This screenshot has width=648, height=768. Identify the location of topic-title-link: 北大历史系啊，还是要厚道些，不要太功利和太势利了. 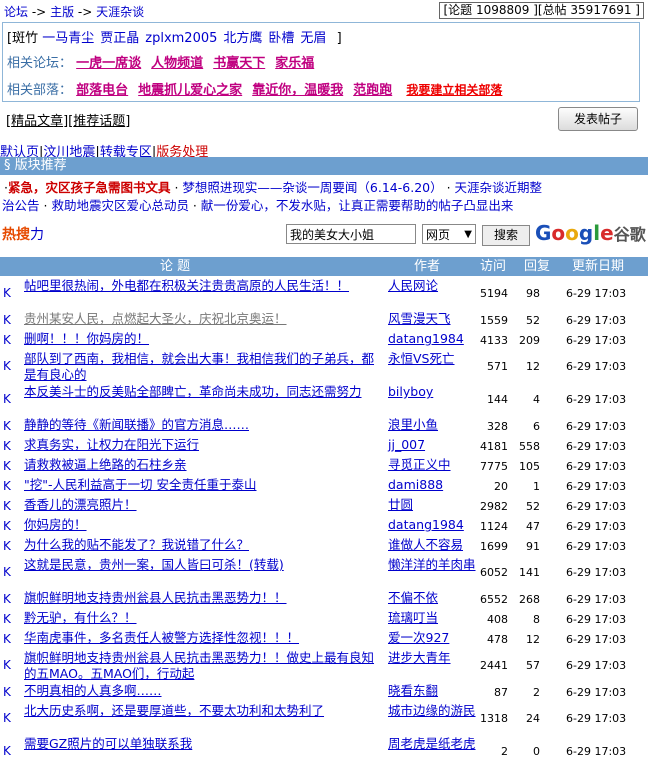
(200, 711).